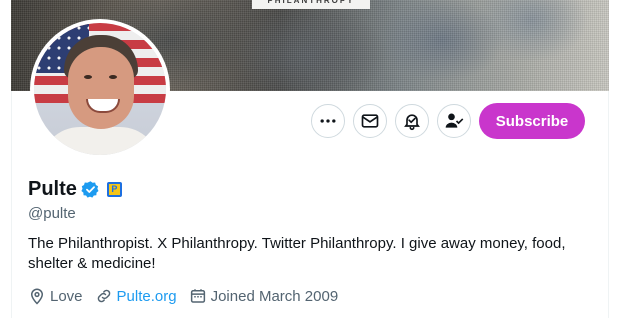  I want to click on avatar, so click(100, 89).